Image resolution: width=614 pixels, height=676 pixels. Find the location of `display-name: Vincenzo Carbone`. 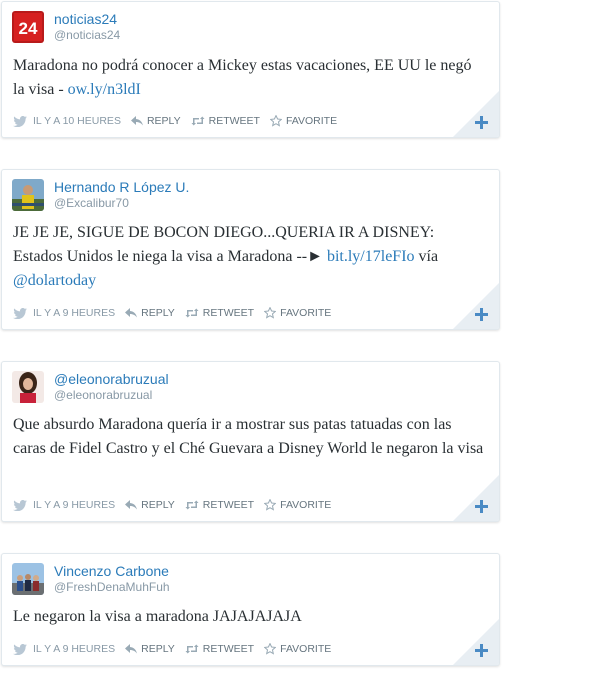

display-name: Vincenzo Carbone is located at coordinates (112, 571).